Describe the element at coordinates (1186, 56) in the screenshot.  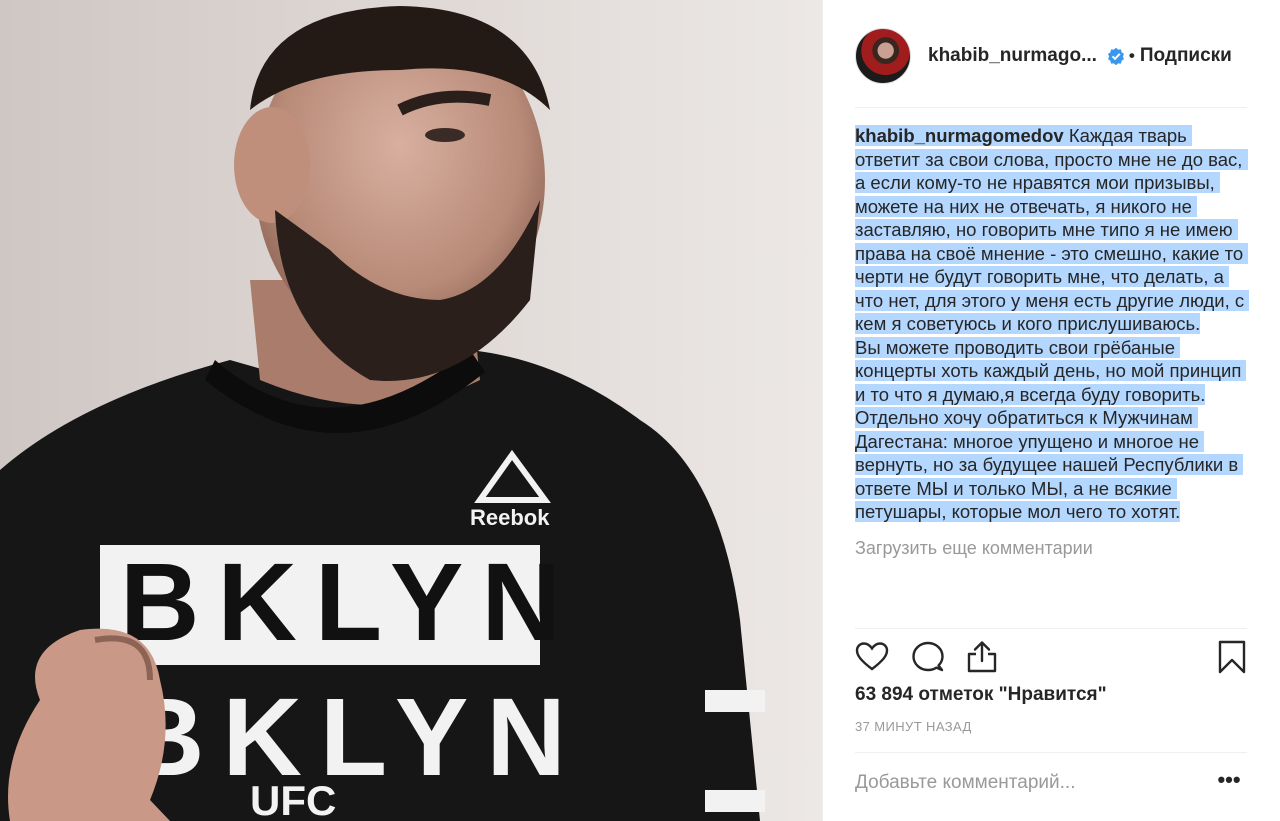
I see `following-button: Подписки` at that location.